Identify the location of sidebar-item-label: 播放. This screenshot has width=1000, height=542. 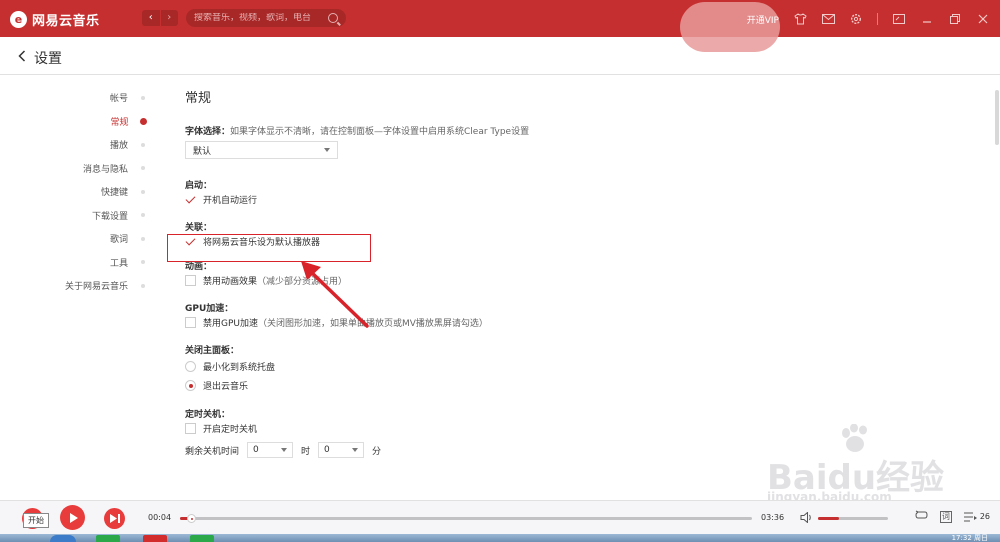
(118, 146).